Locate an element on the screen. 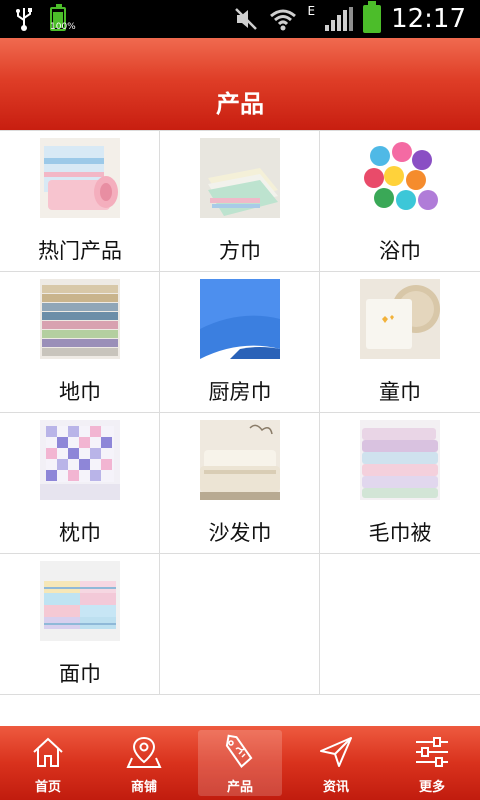  tab-products: 产品 is located at coordinates (240, 763).